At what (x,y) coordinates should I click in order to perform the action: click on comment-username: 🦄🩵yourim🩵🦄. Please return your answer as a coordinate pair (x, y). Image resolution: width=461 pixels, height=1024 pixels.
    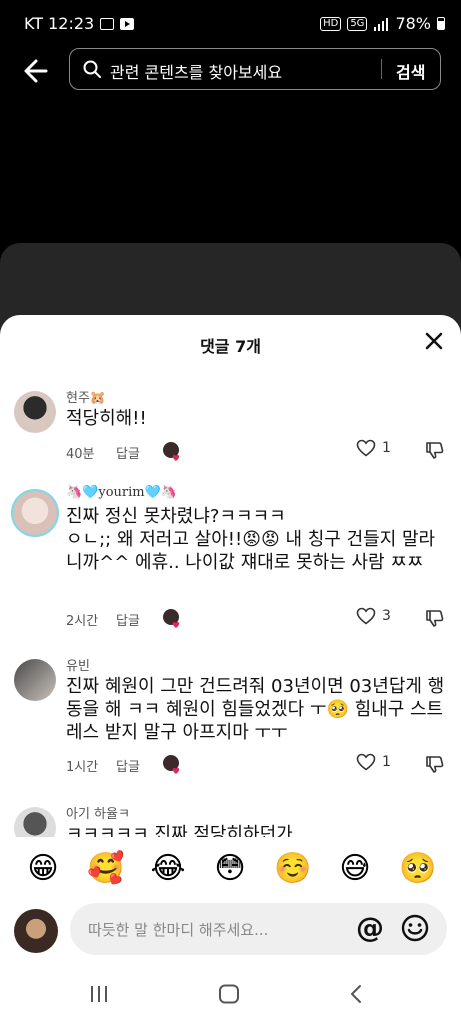
    Looking at the image, I should click on (121, 492).